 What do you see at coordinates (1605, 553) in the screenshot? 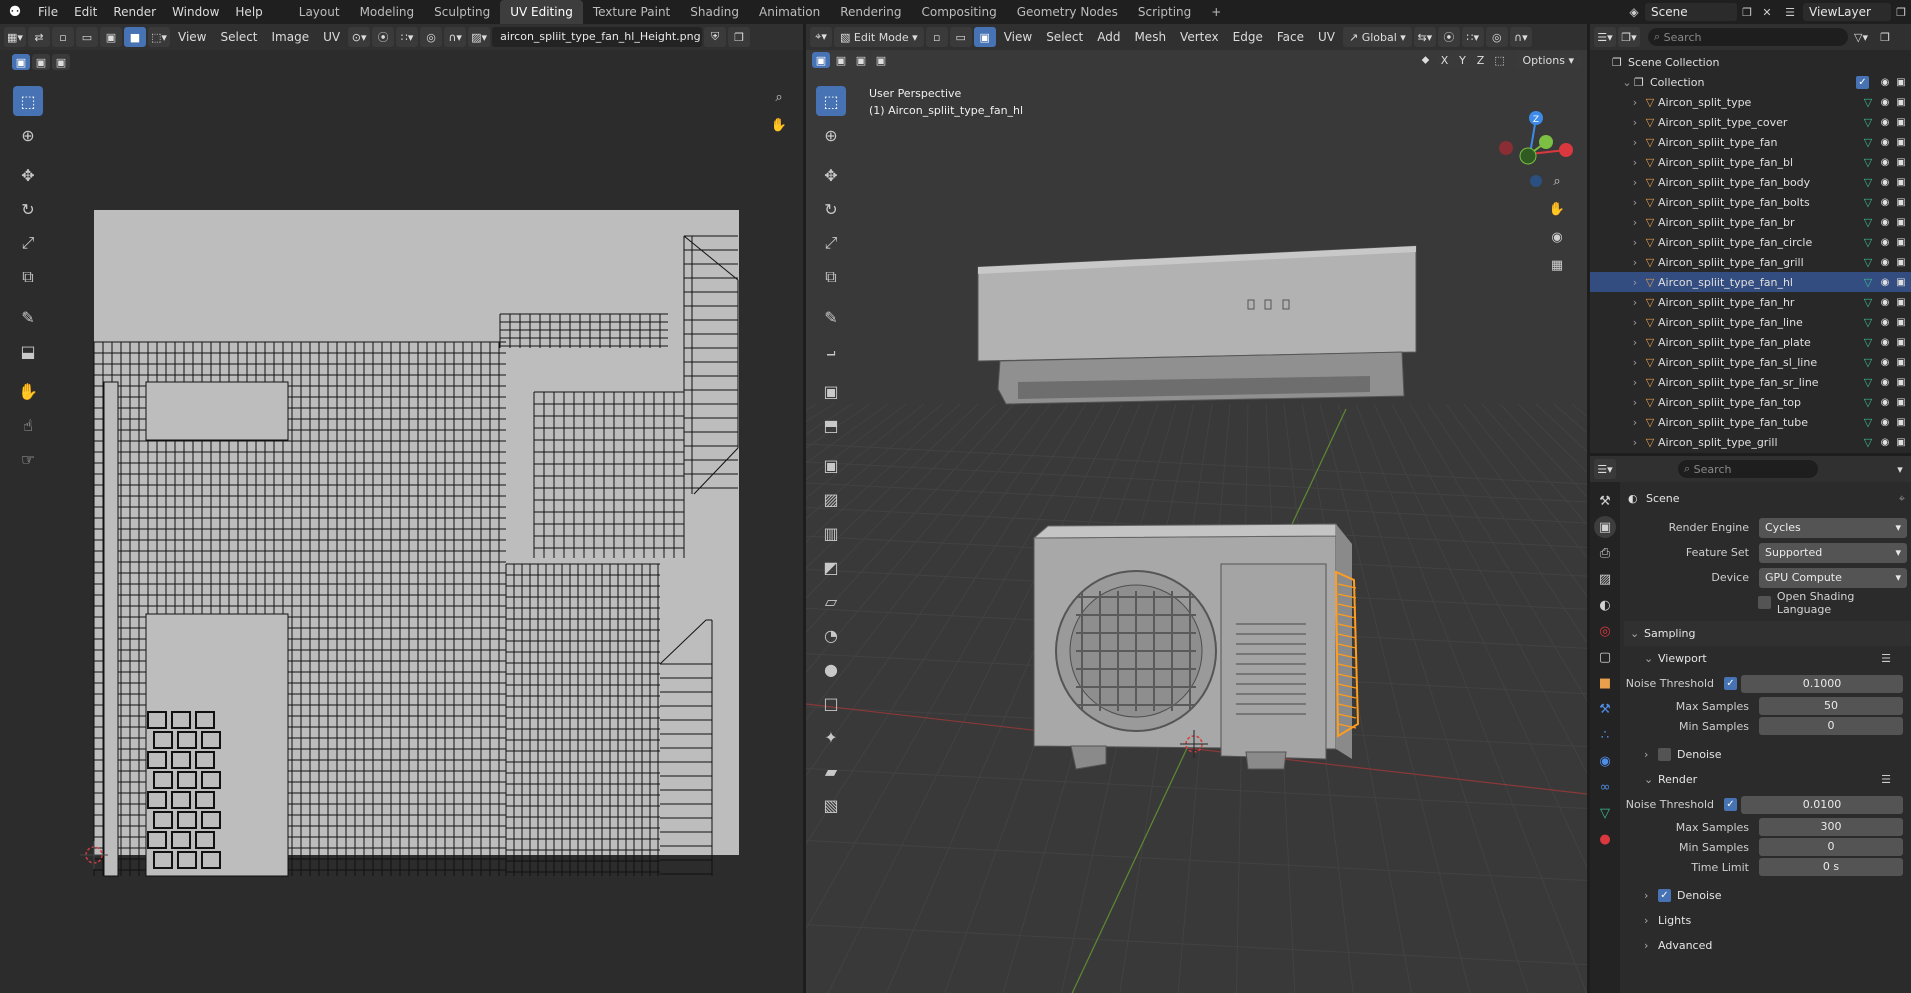
I see `output-tab-icon: ⎙` at bounding box center [1605, 553].